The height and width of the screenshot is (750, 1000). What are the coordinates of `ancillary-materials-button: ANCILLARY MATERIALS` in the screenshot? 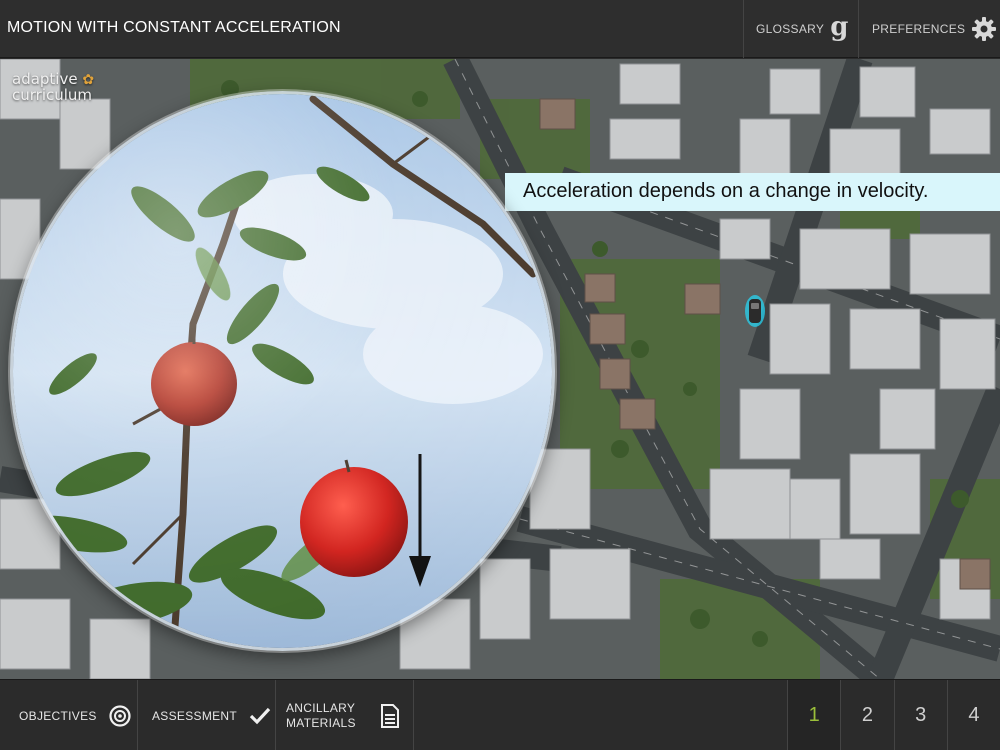 It's located at (345, 715).